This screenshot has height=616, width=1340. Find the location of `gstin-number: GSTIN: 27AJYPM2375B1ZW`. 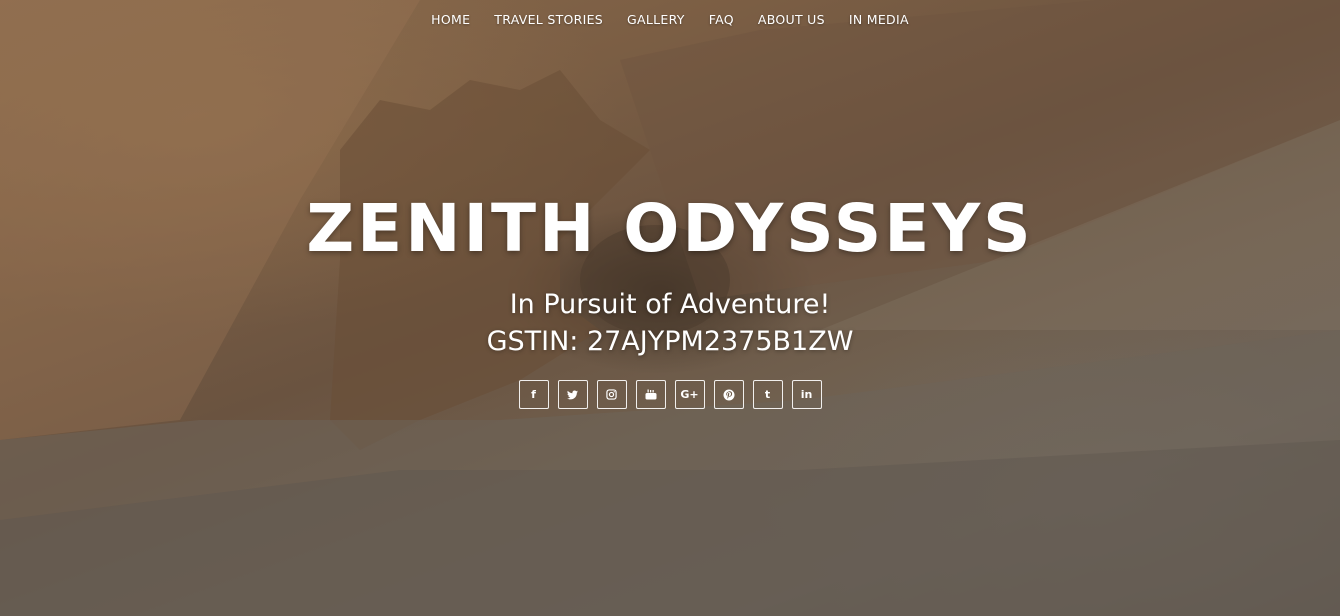

gstin-number: GSTIN: 27AJYPM2375B1ZW is located at coordinates (670, 341).